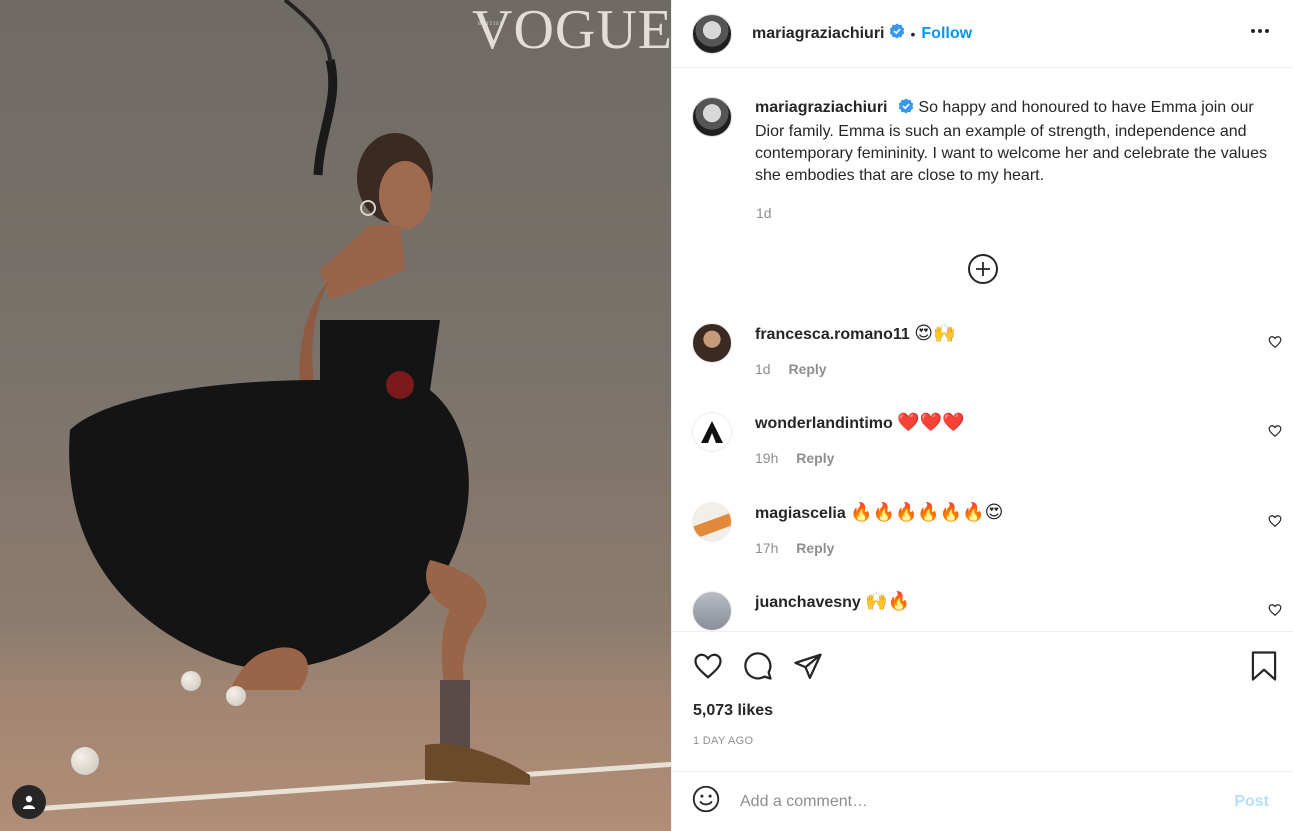  What do you see at coordinates (733, 711) in the screenshot?
I see `likes-count: 5,073 likes` at bounding box center [733, 711].